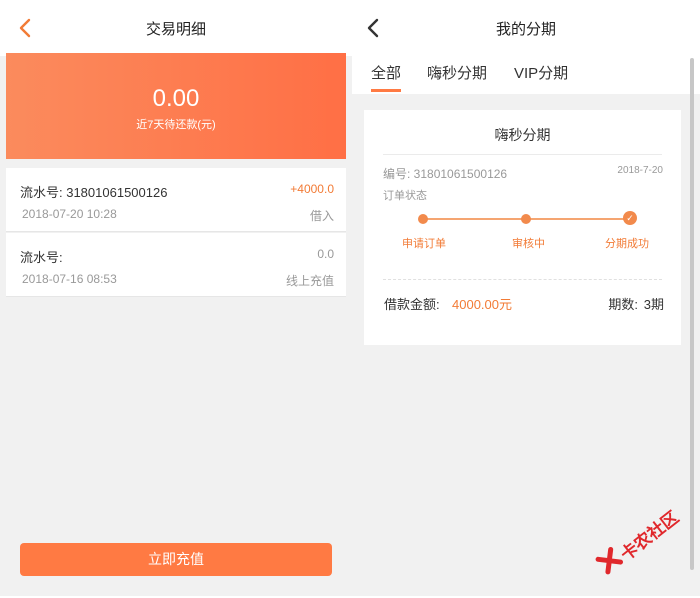 Image resolution: width=700 pixels, height=598 pixels. I want to click on tab-all: 全部, so click(386, 77).